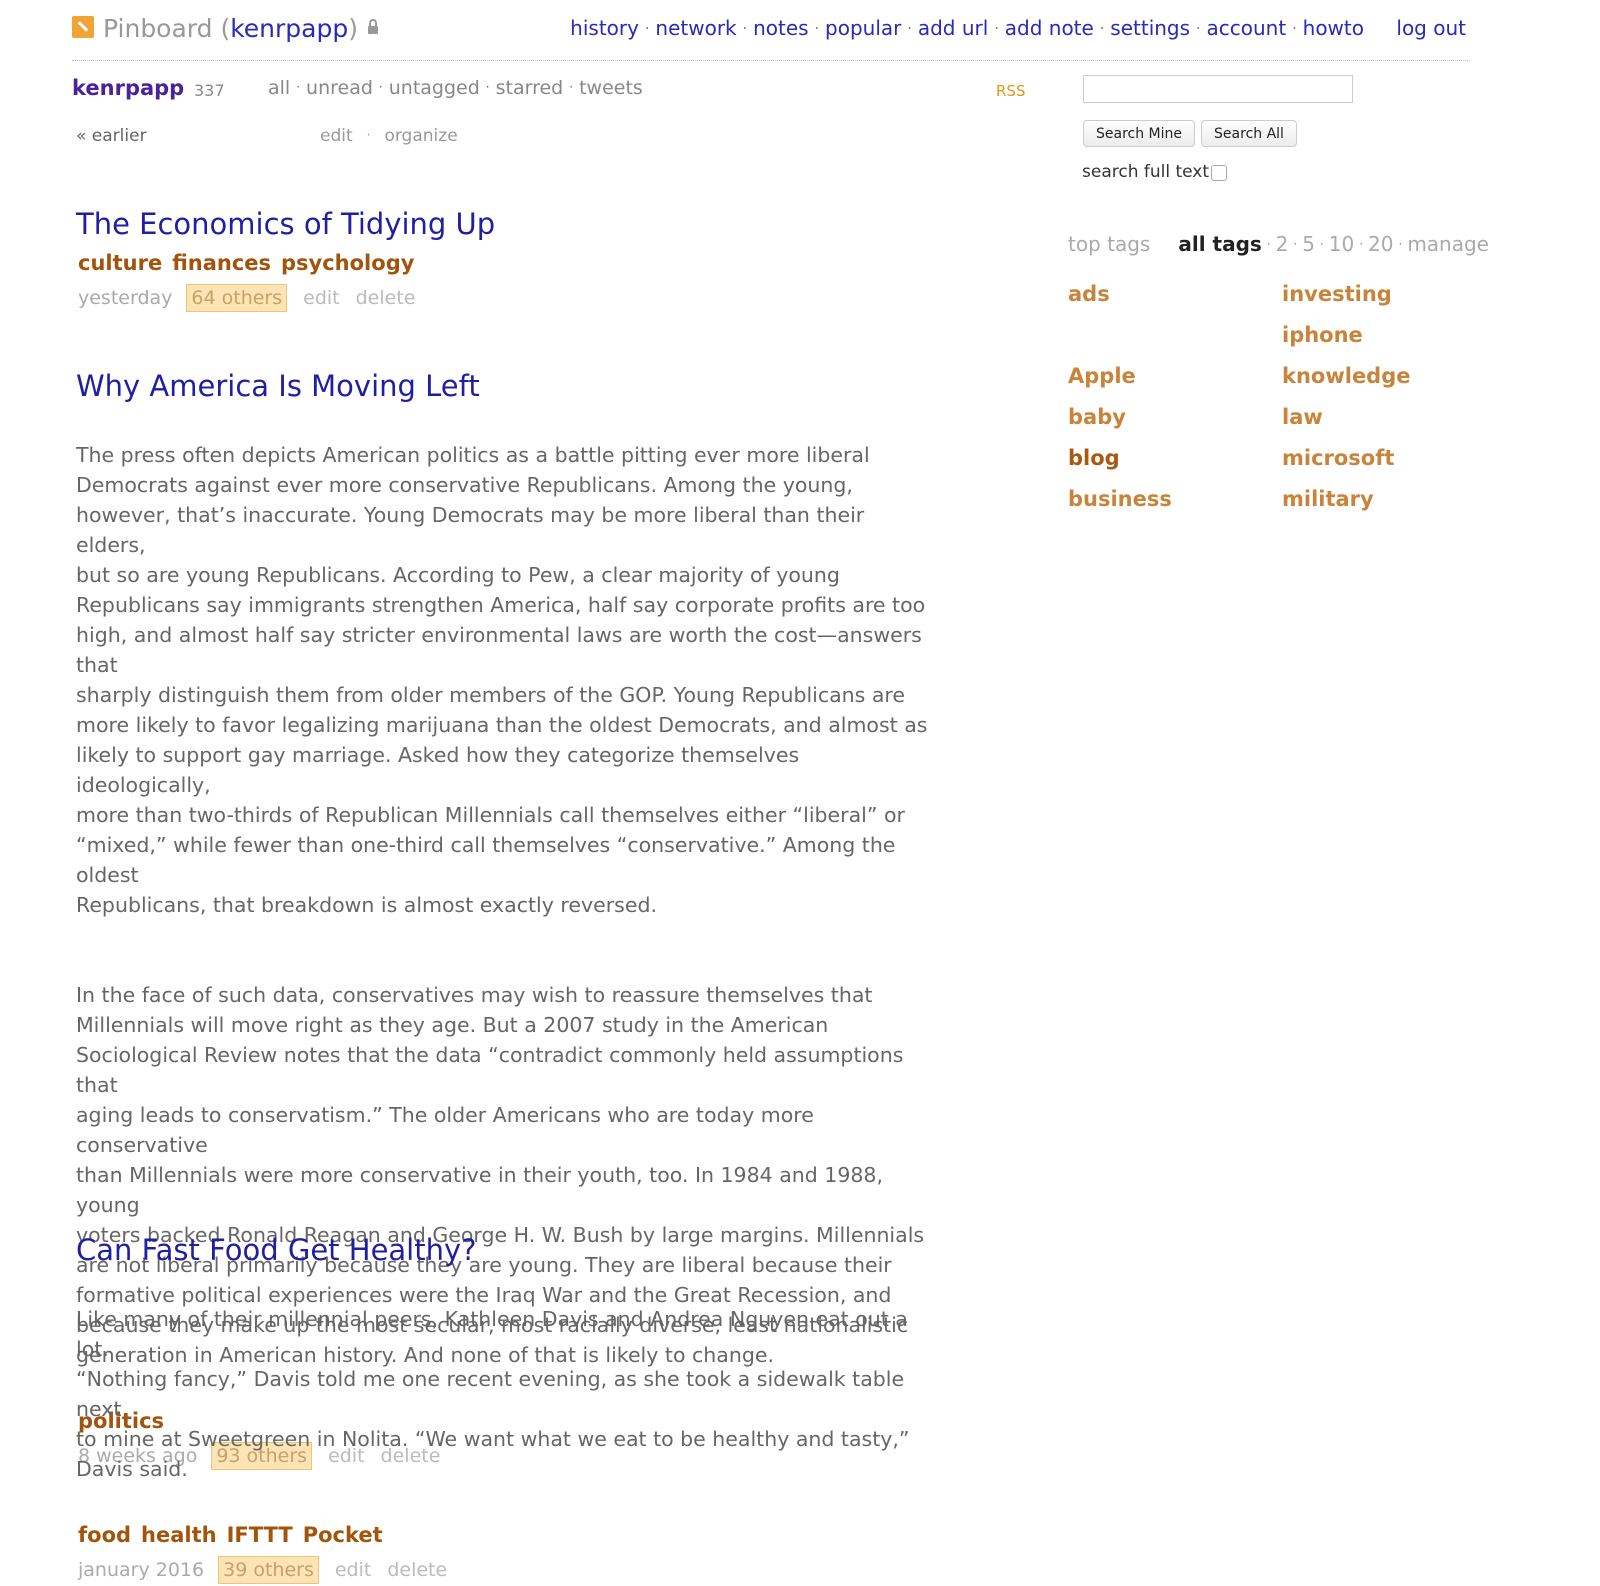 This screenshot has width=1600, height=1586. Describe the element at coordinates (1249, 133) in the screenshot. I see `search-all-button: Search All` at that location.